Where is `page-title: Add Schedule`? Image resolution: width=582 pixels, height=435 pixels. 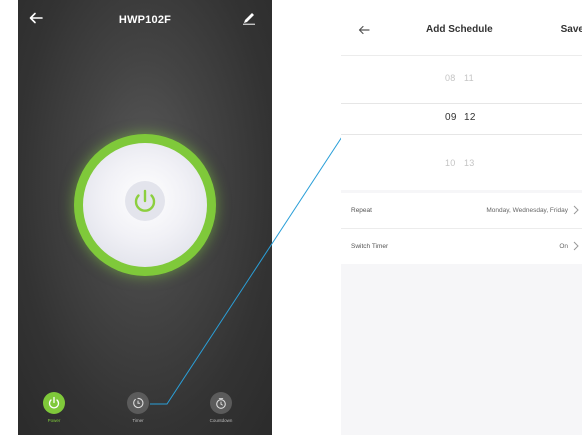 page-title: Add Schedule is located at coordinates (459, 29).